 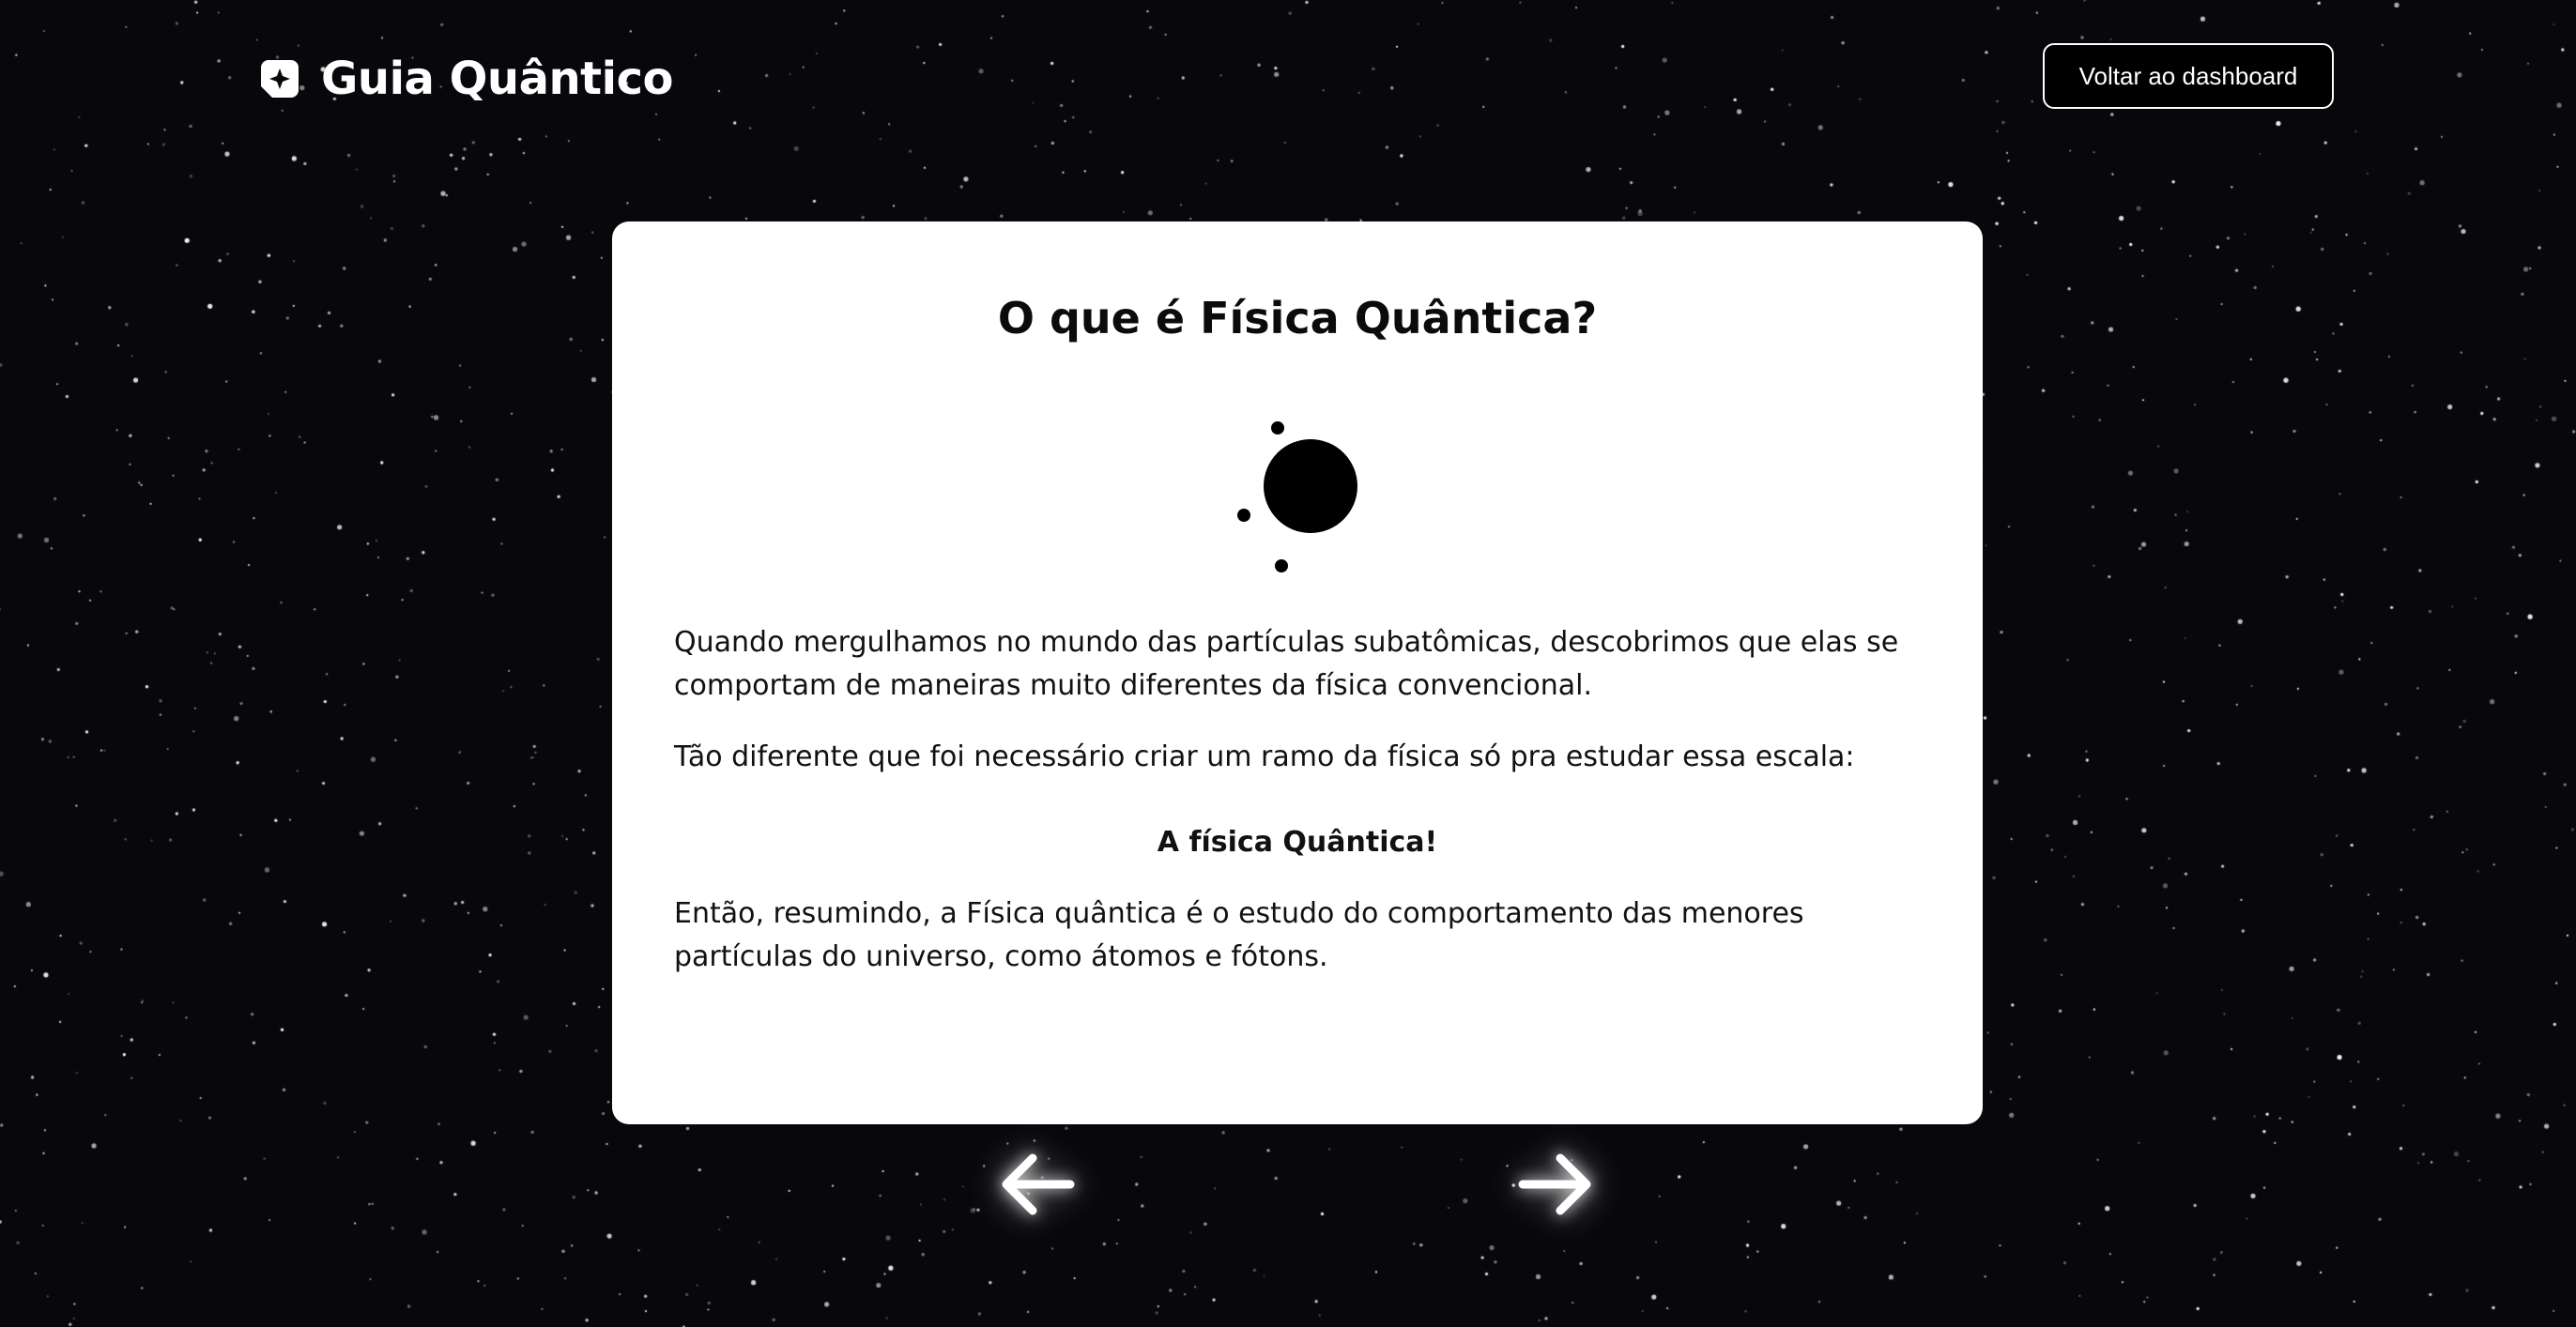 I want to click on brand: Guia Quântico, so click(x=467, y=79).